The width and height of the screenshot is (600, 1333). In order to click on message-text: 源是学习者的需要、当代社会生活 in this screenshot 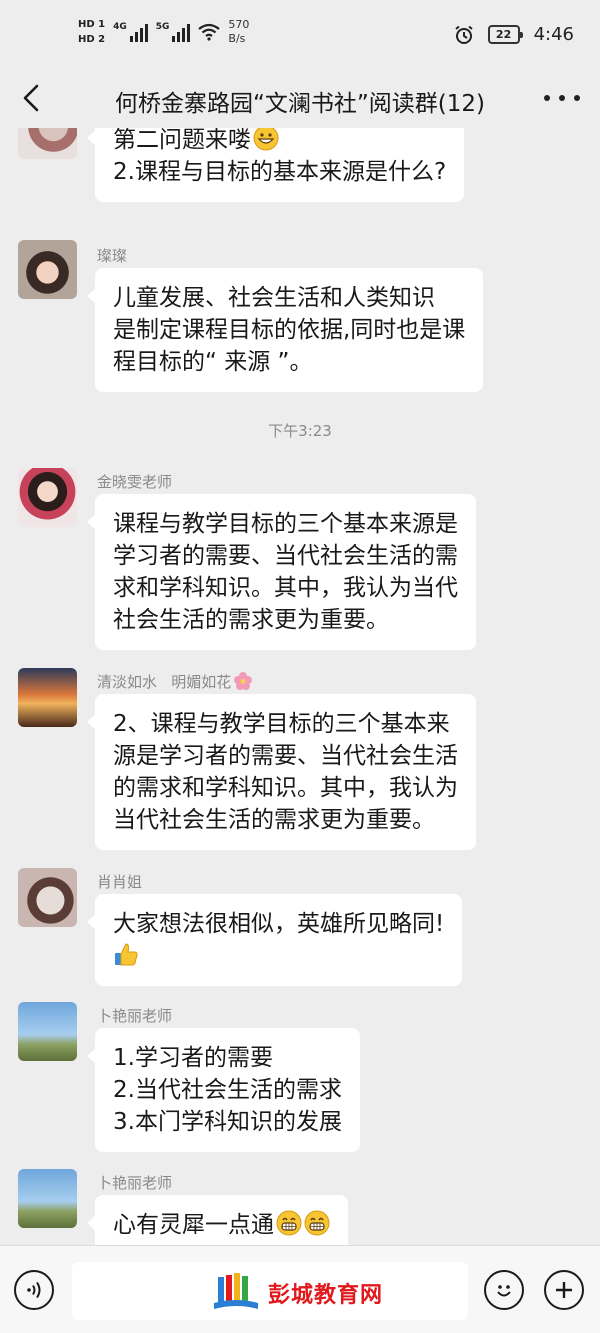, I will do `click(285, 756)`.